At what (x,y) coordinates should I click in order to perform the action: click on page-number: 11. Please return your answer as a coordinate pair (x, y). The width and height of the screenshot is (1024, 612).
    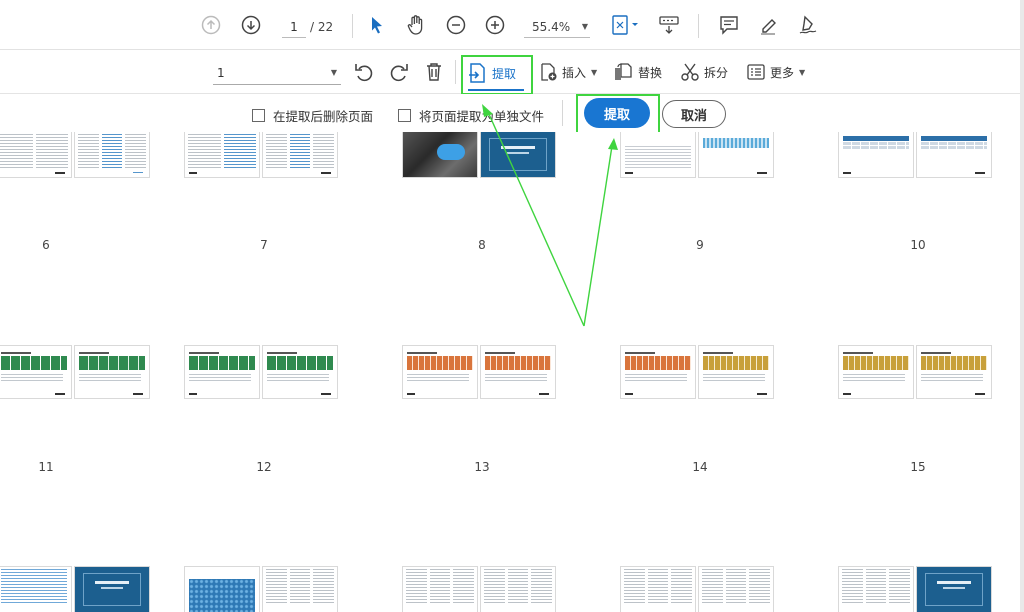
    Looking at the image, I should click on (46, 467).